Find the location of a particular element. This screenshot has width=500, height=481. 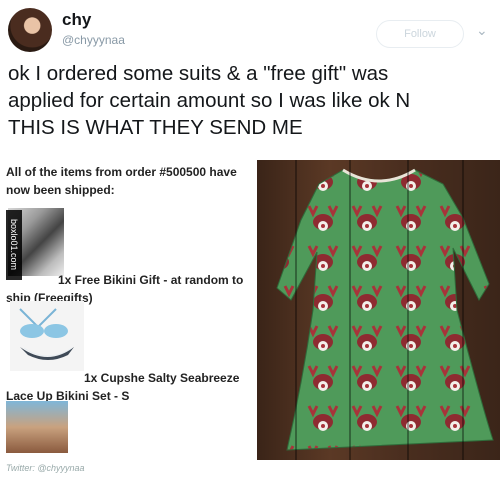

avatar is located at coordinates (30, 30).